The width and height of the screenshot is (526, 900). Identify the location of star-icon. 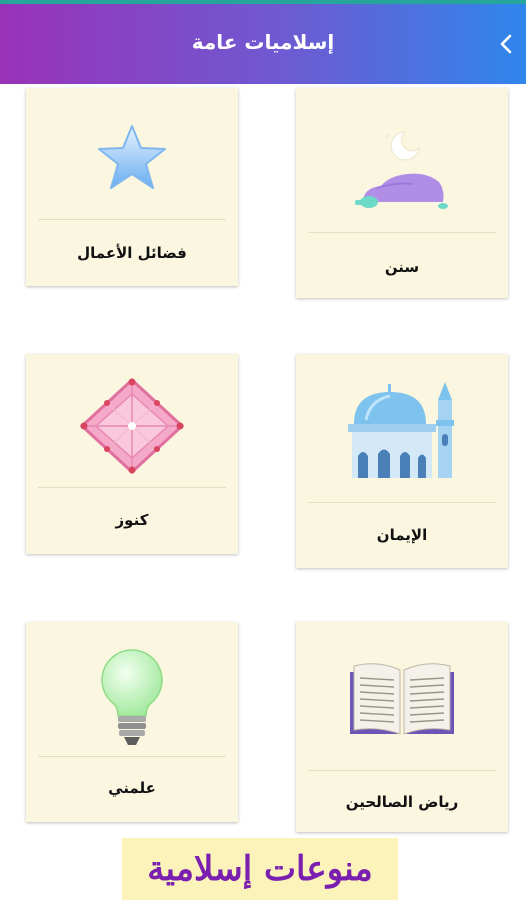
(132, 158).